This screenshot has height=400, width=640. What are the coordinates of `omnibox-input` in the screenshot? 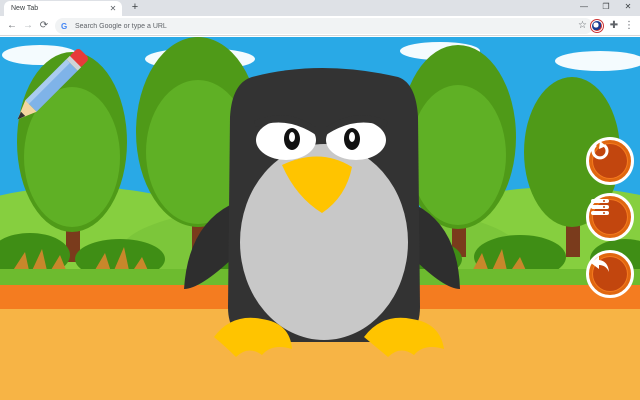 It's located at (310, 26).